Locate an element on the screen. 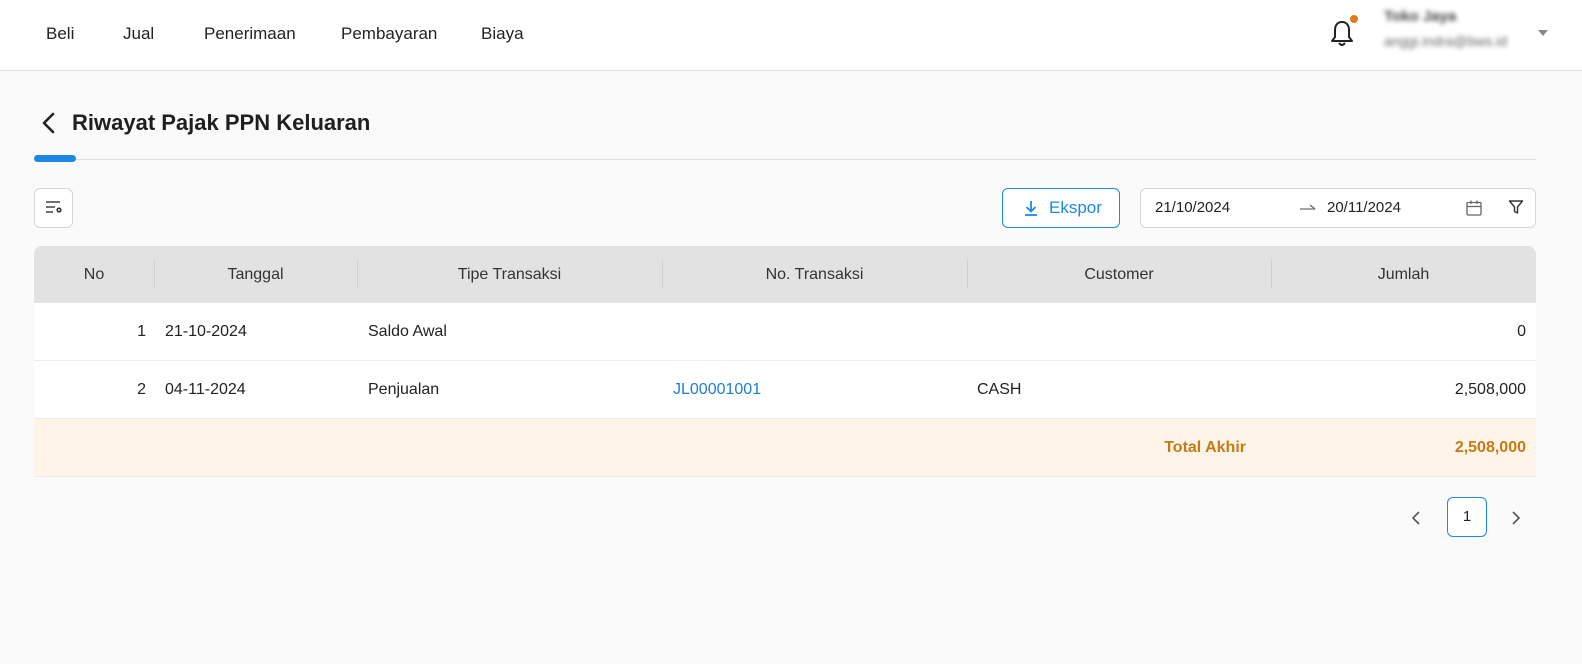 Image resolution: width=1582 pixels, height=664 pixels. column-settings-button is located at coordinates (53, 208).